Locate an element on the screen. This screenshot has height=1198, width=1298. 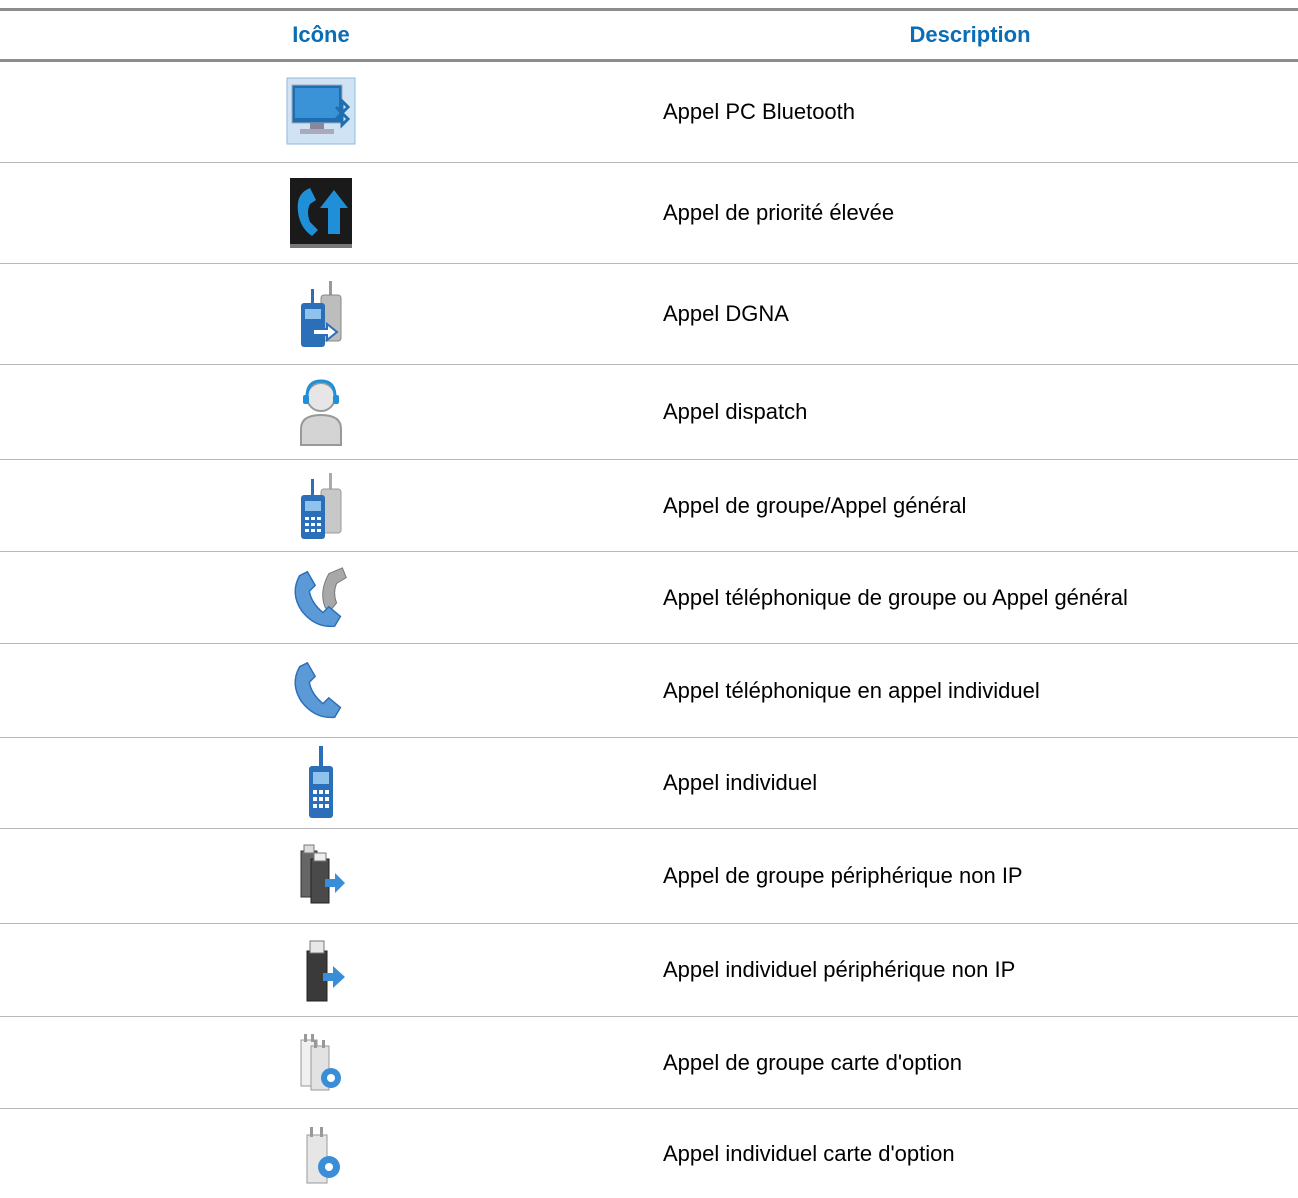
table-row: Appel dispatch is located at coordinates (649, 412).